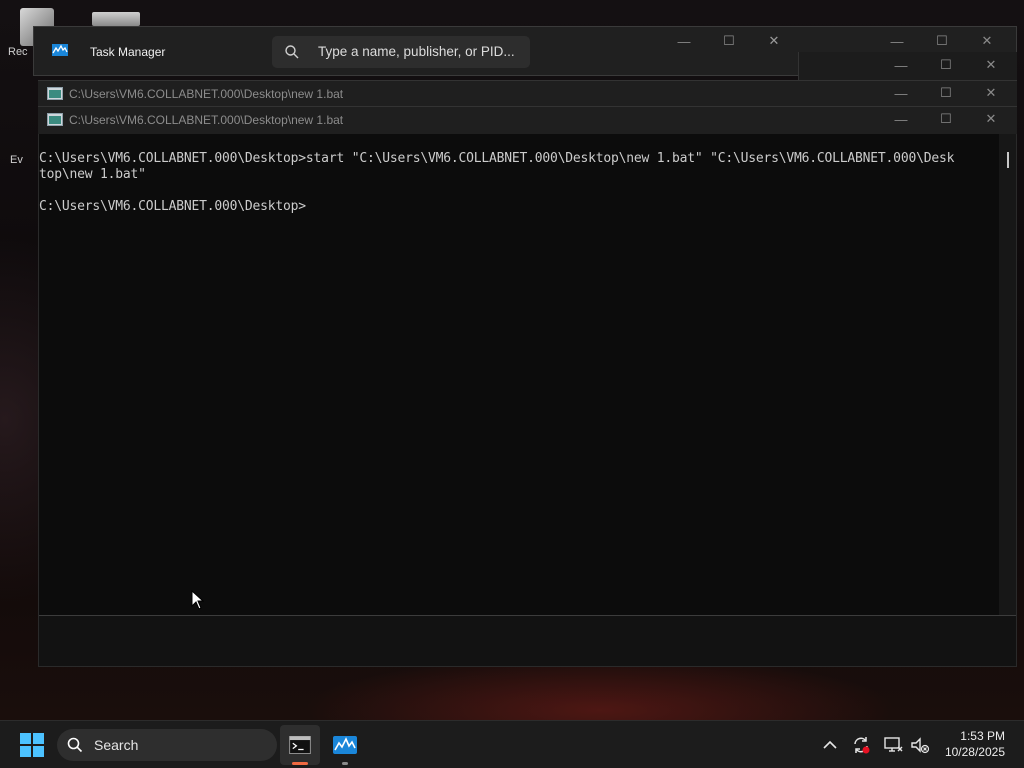 The width and height of the screenshot is (1024, 768). What do you see at coordinates (975, 744) in the screenshot?
I see `system-clock: 1:53 PM 10/28/2025` at bounding box center [975, 744].